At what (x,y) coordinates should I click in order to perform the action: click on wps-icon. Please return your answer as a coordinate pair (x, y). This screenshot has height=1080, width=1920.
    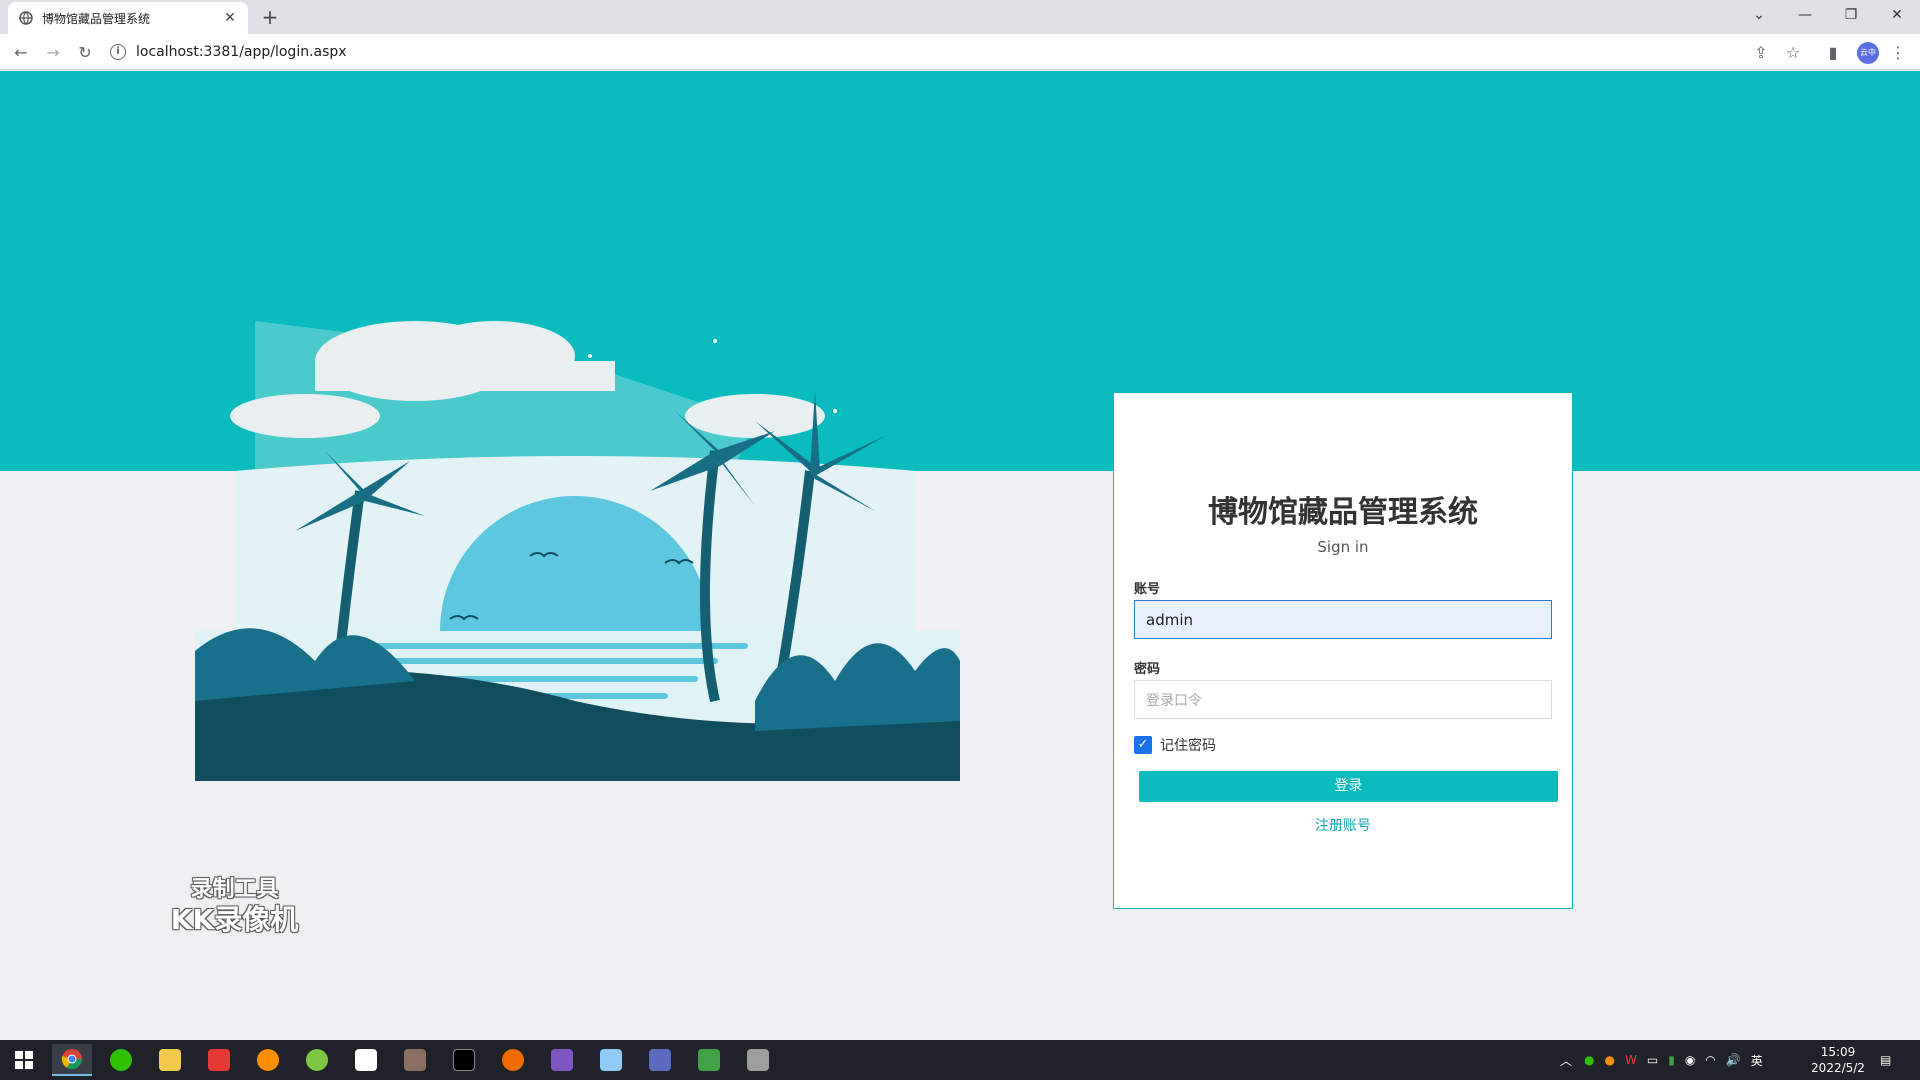
    Looking at the image, I should click on (219, 1060).